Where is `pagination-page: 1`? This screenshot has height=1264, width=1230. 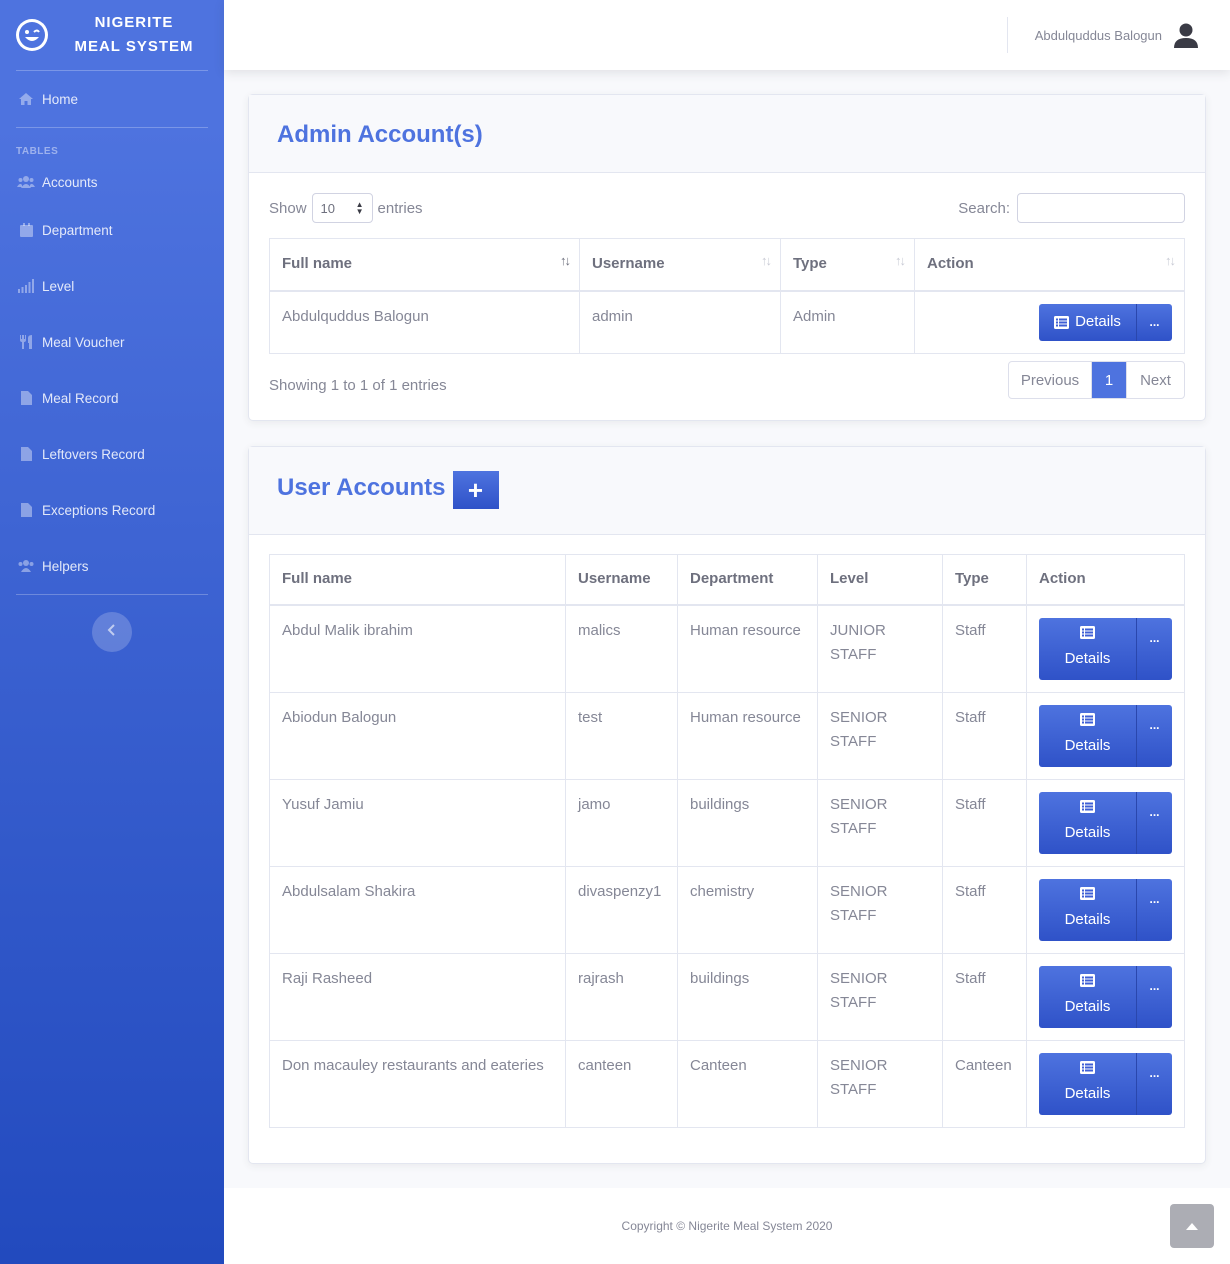 pagination-page: 1 is located at coordinates (1109, 380).